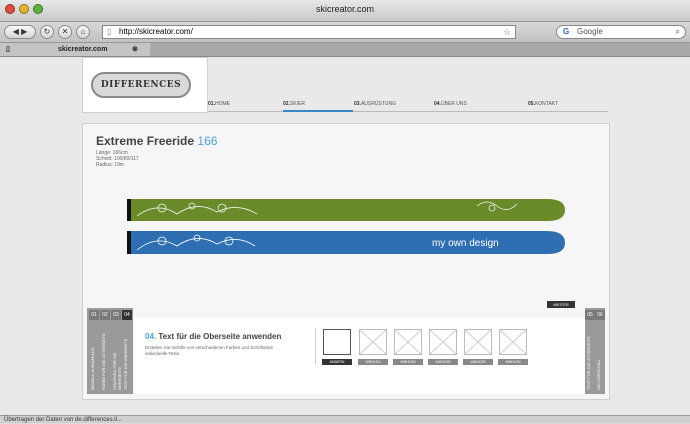 The width and height of the screenshot is (690, 424). I want to click on step-title: 04. Text für die Oberseite anwenden, so click(213, 336).